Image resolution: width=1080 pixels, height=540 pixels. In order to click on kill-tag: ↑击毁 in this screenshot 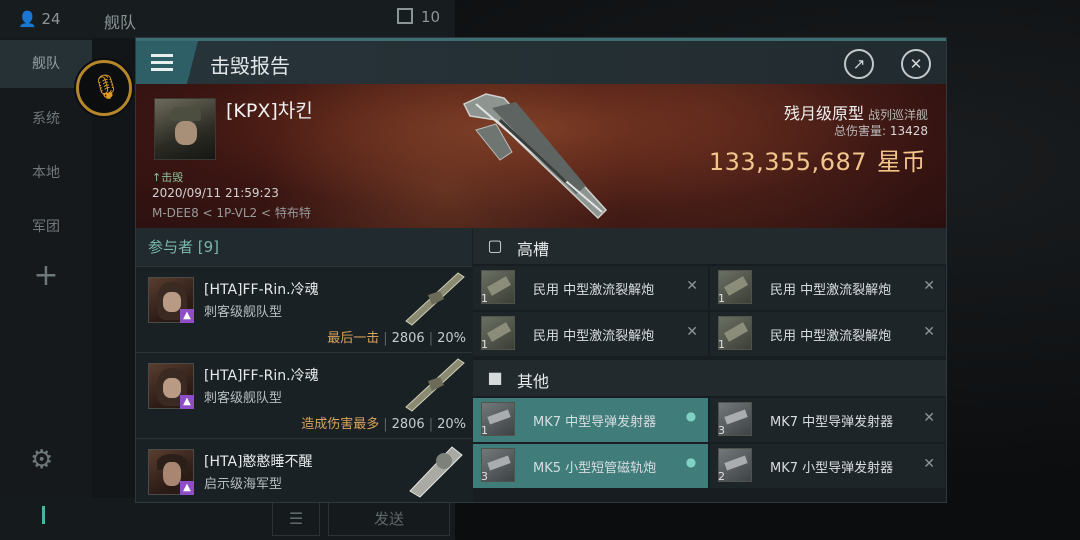, I will do `click(168, 177)`.